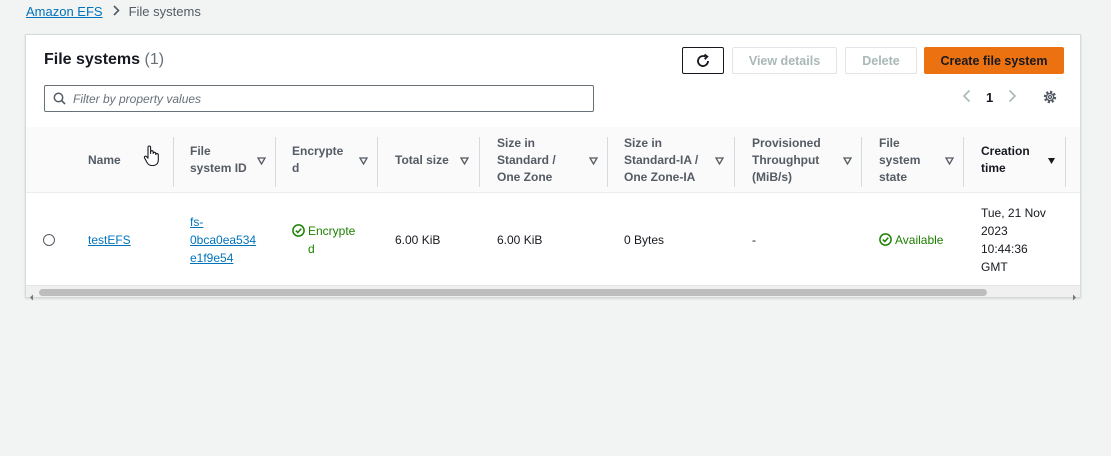 The width and height of the screenshot is (1111, 456). I want to click on column-header-creation-time: Creation time, so click(1023, 160).